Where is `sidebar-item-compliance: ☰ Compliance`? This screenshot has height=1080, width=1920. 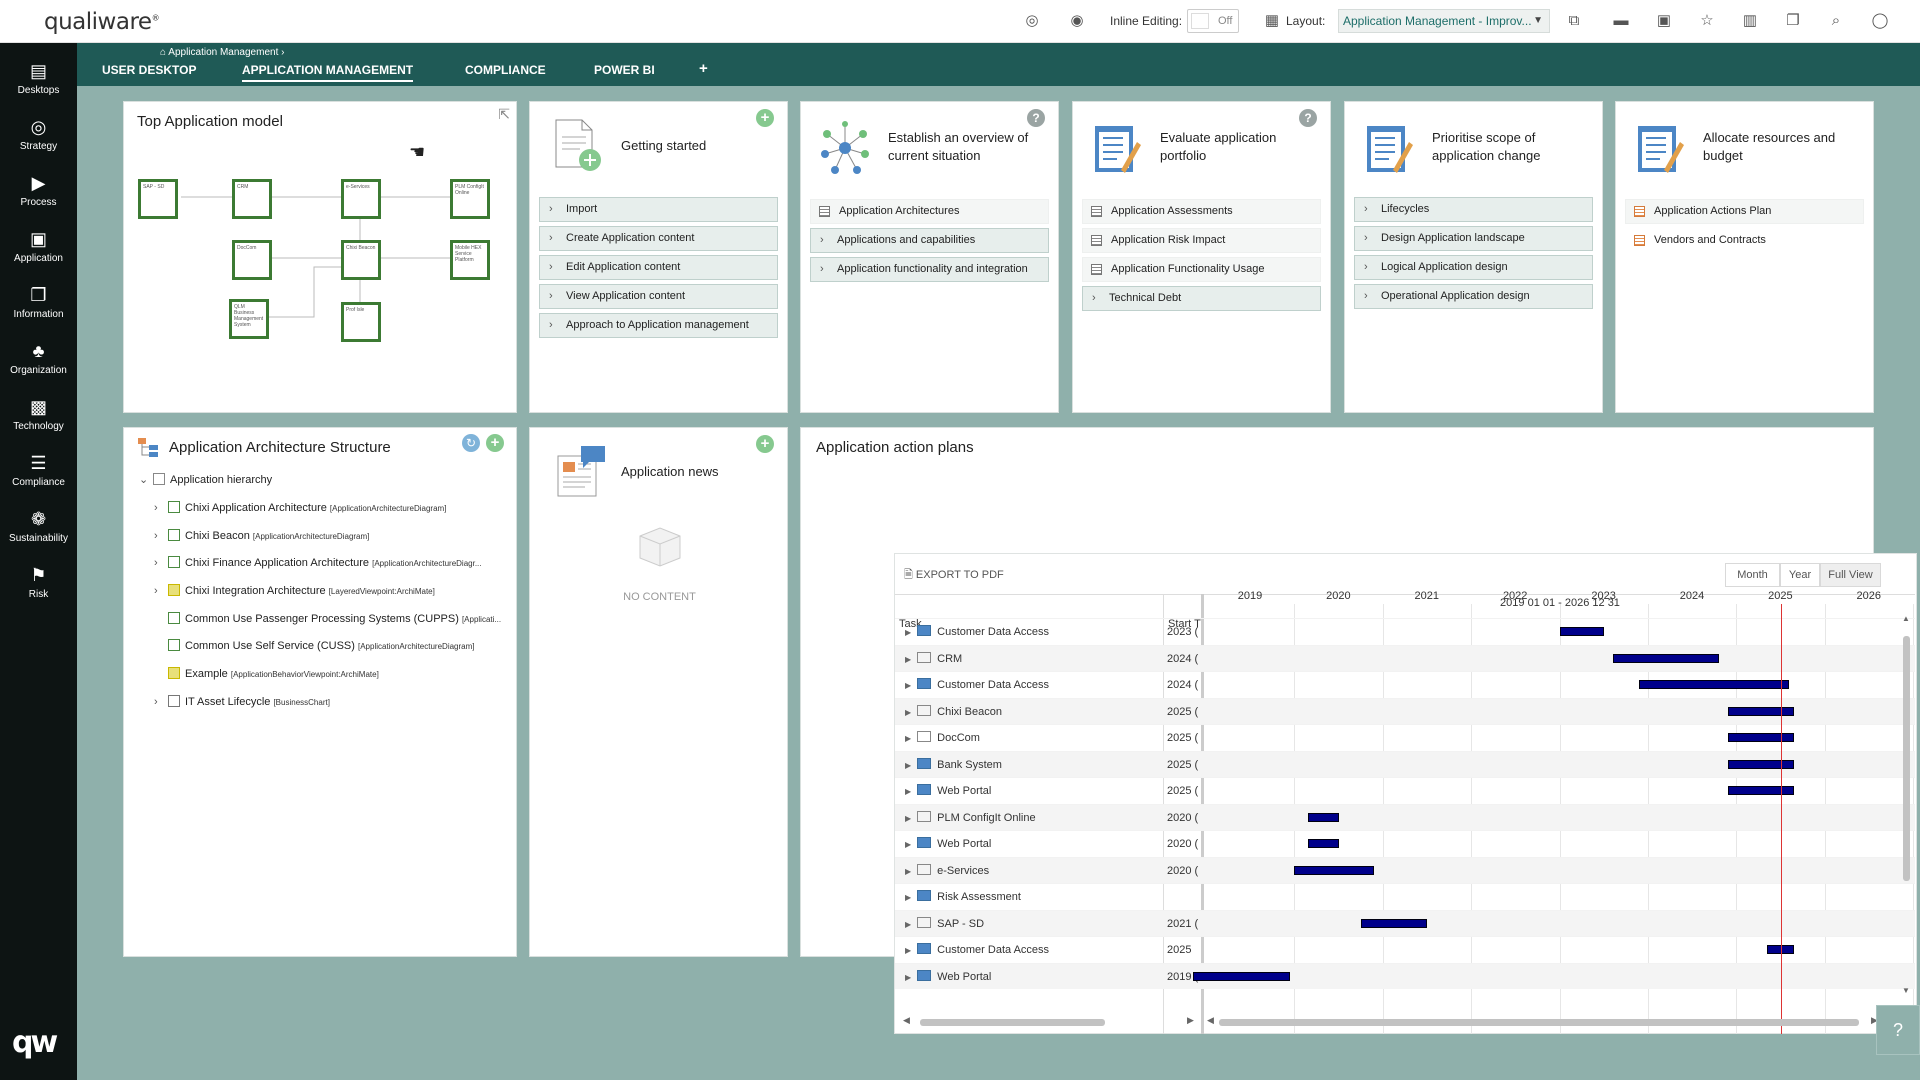
sidebar-item-compliance: ☰ Compliance is located at coordinates (38, 478).